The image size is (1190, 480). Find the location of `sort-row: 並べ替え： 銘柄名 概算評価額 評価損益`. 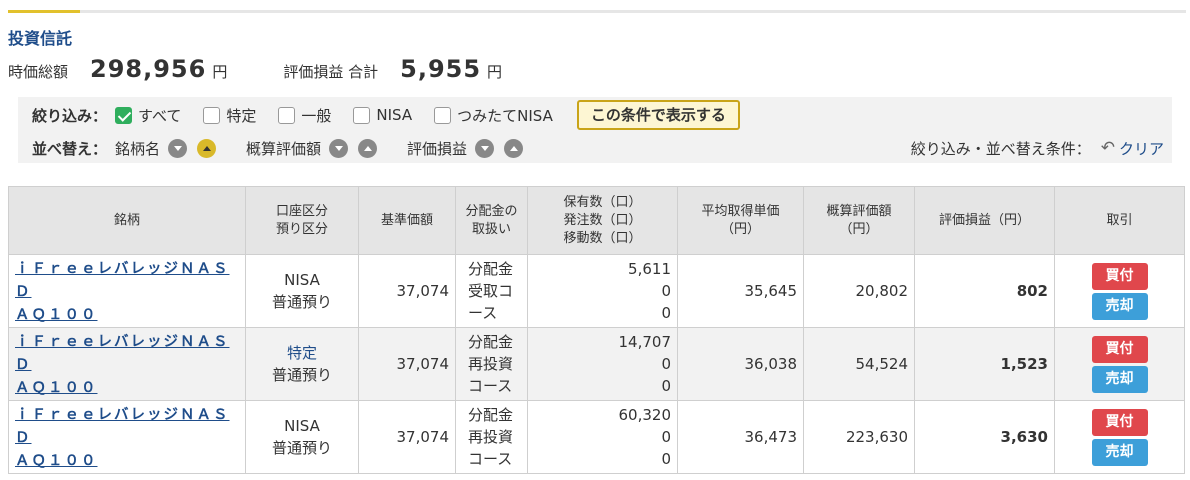

sort-row: 並べ替え： 銘柄名 概算評価額 評価損益 is located at coordinates (292, 148).